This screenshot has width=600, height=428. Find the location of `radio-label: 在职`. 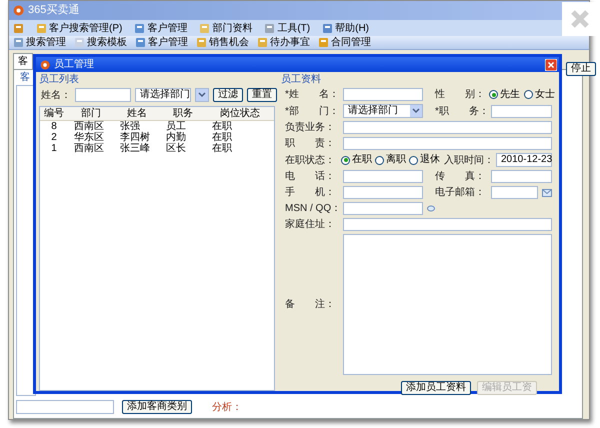

radio-label: 在职 is located at coordinates (362, 160).